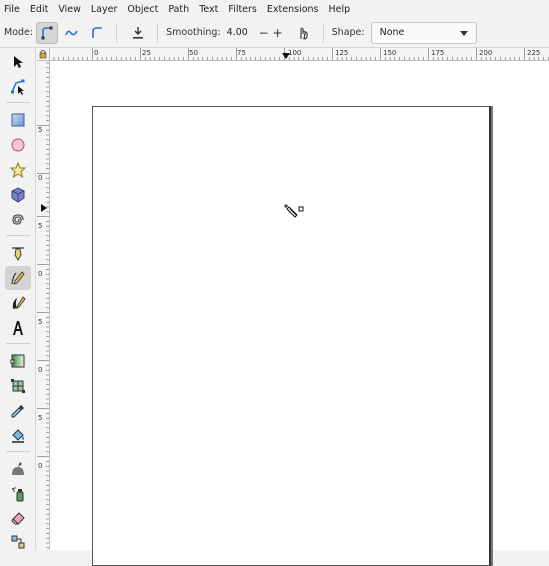 The width and height of the screenshot is (549, 566). I want to click on eraser-tool, so click(18, 519).